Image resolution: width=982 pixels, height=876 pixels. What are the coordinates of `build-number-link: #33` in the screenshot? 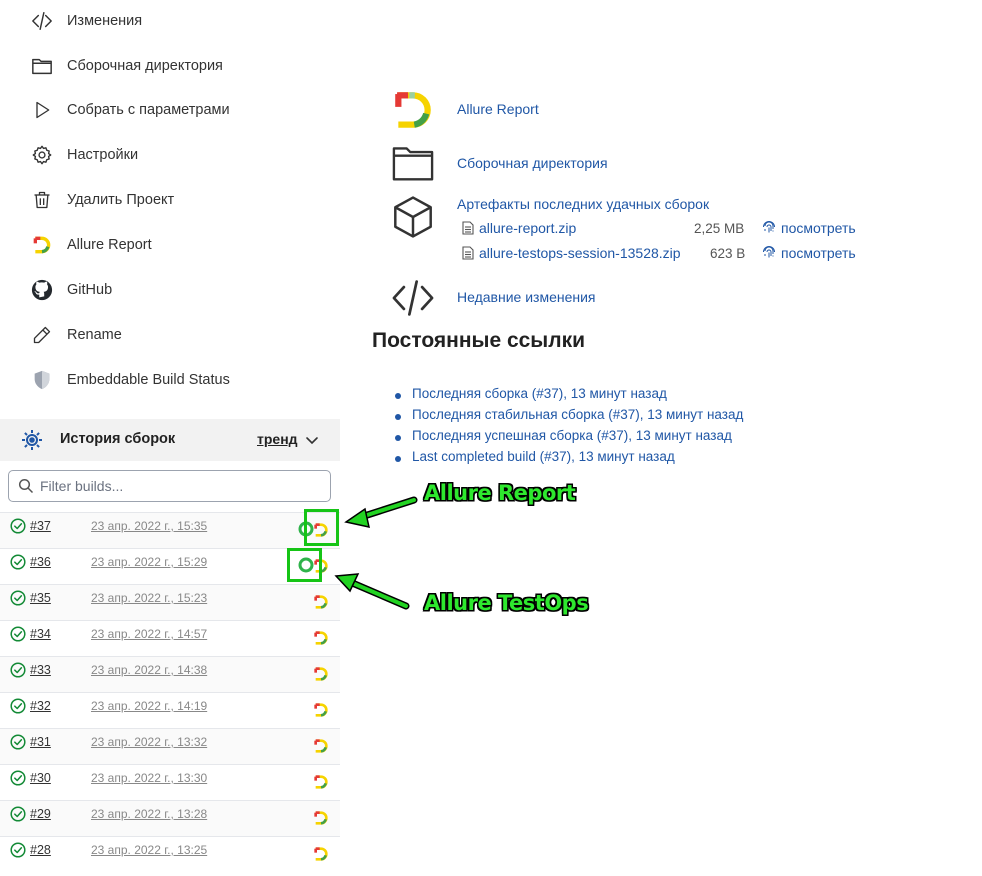 It's located at (40, 670).